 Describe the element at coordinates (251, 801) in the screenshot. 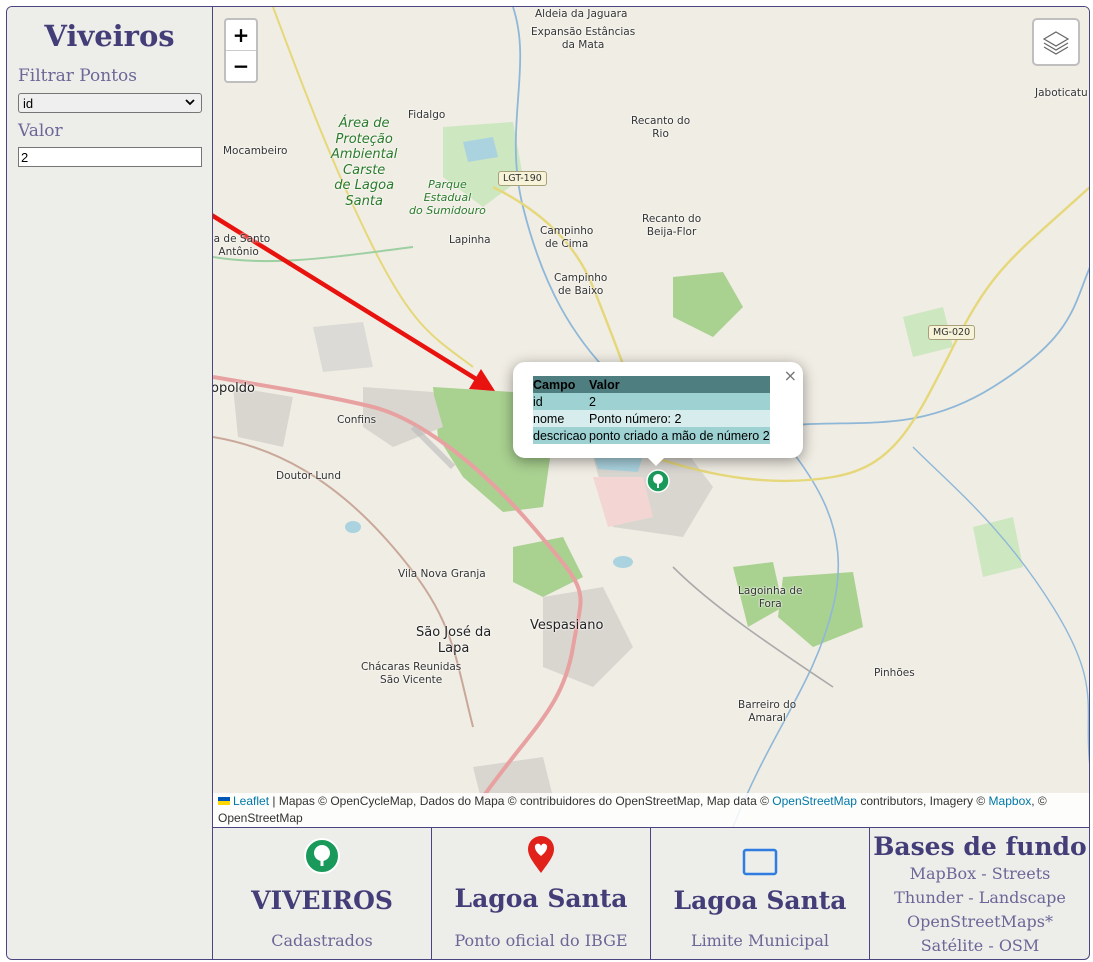

I see `leaflet-link: Leaflet` at that location.